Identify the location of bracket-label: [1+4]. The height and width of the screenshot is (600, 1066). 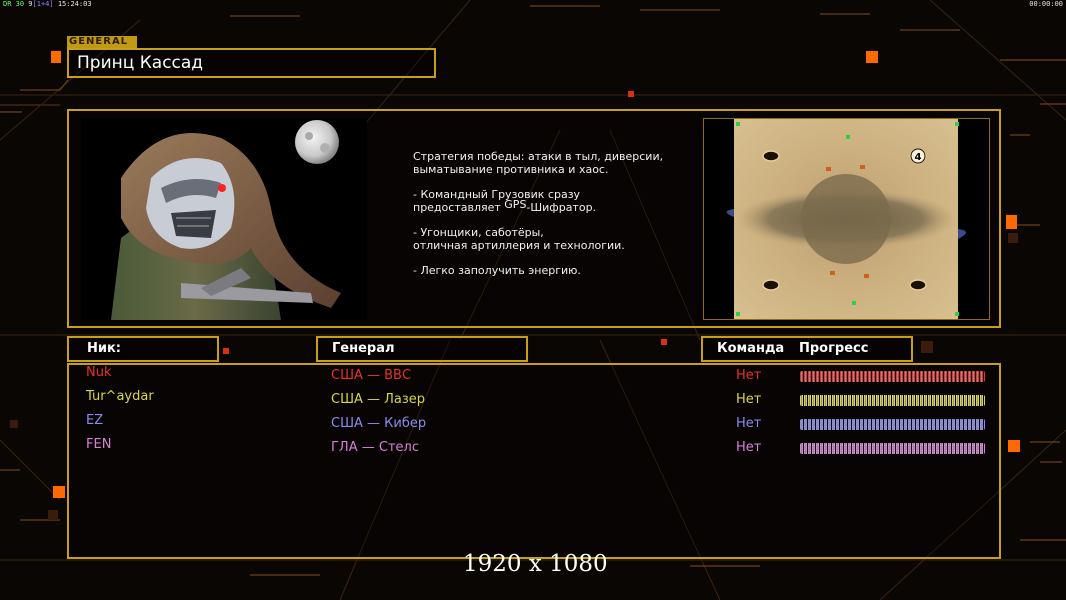
(43, 4).